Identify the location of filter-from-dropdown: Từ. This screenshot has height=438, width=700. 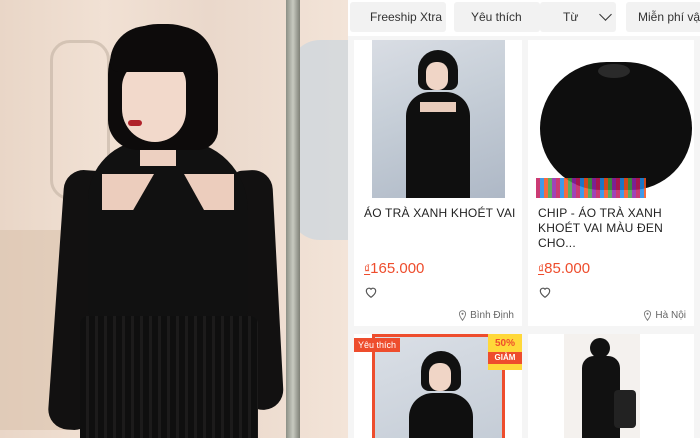
(578, 17).